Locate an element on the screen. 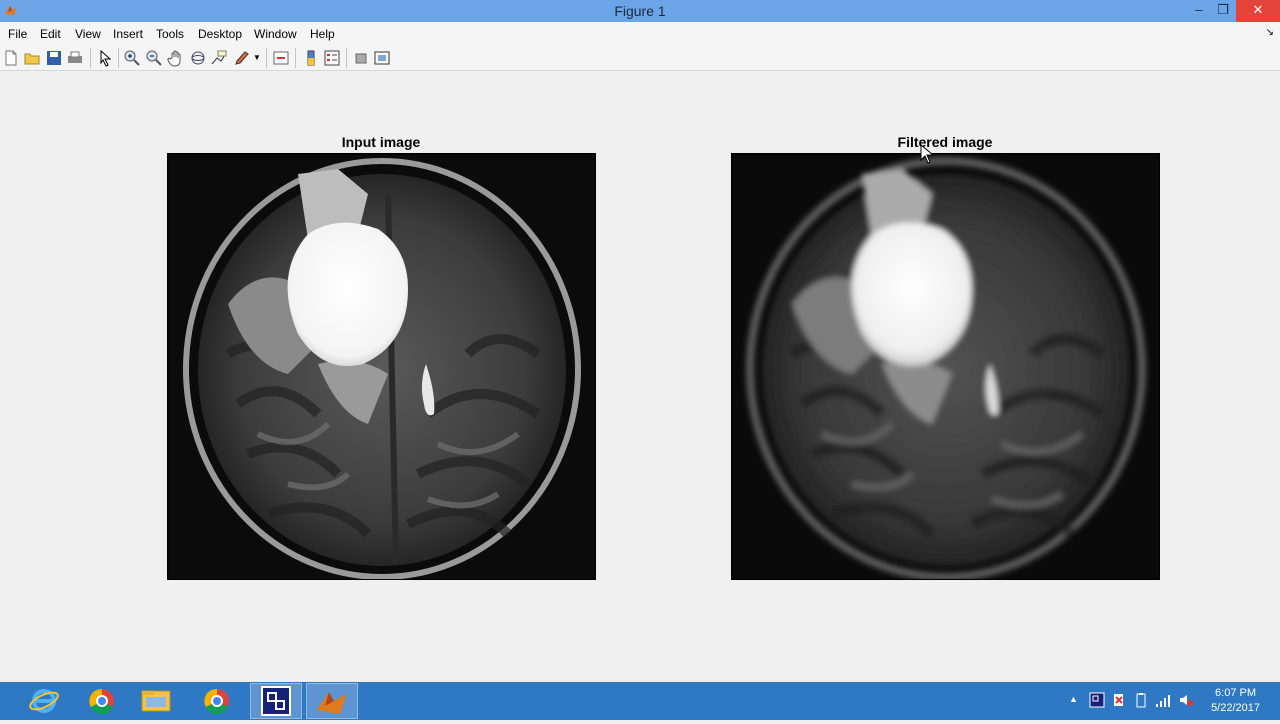  network-icon is located at coordinates (1163, 700).